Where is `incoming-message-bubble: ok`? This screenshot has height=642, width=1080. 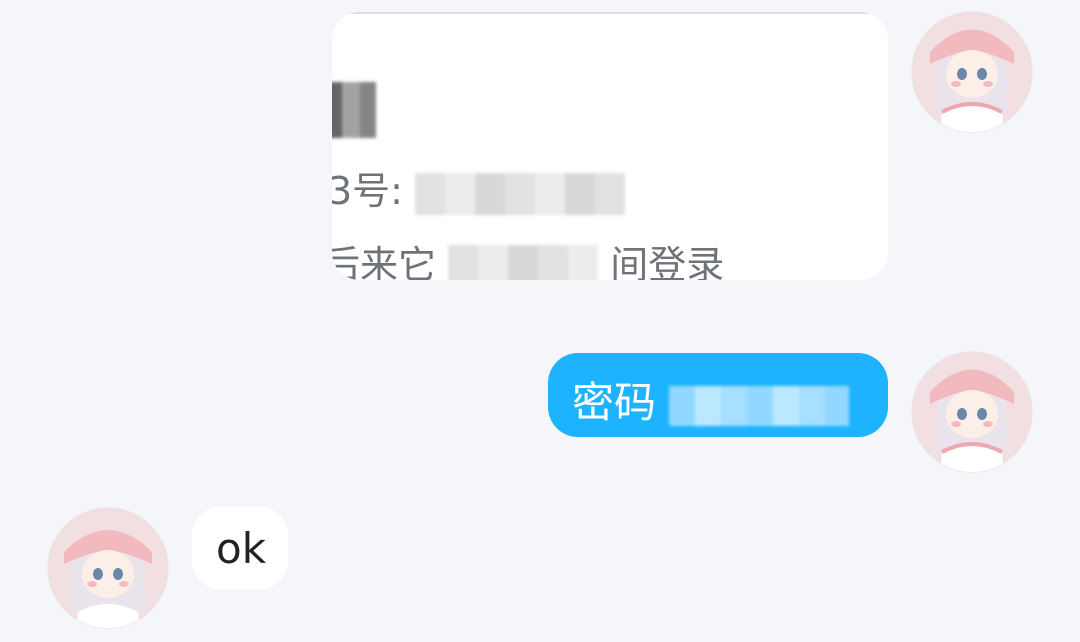 incoming-message-bubble: ok is located at coordinates (240, 548).